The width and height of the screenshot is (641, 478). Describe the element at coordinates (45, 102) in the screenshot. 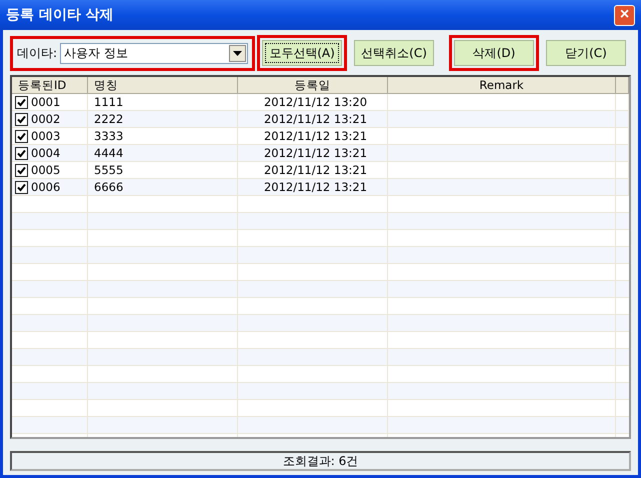

I see `table-cell: 0001` at that location.